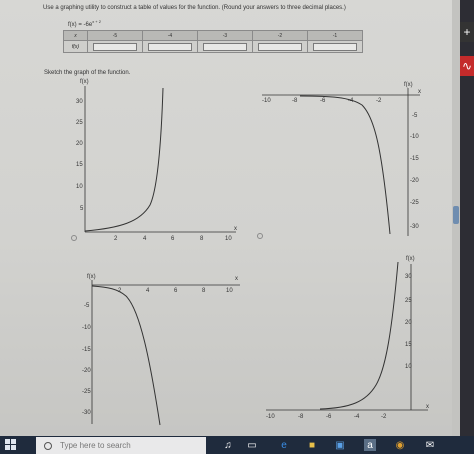 Image resolution: width=474 pixels, height=454 pixels. I want to click on x-tick-label: 2, so click(116, 239).